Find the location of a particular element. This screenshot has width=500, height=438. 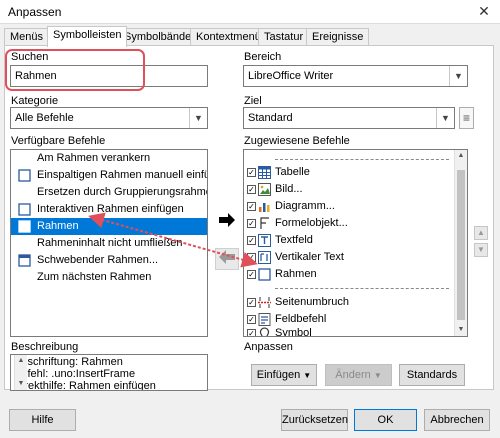

tab-toolbars: Symbolleisten is located at coordinates (87, 36).